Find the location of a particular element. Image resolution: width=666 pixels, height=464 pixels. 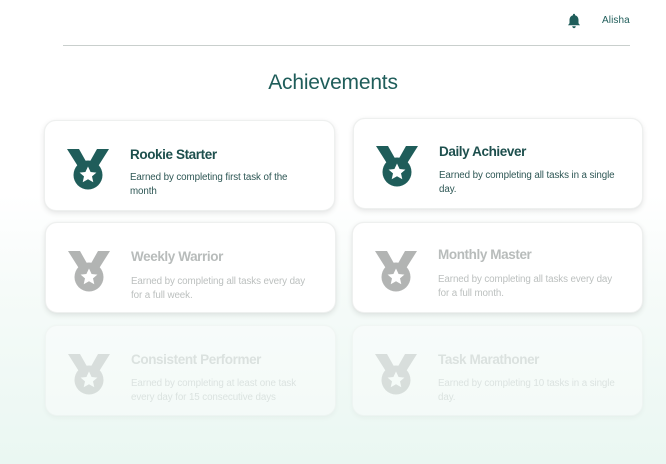

achievement-title: Weekly Warrior is located at coordinates (177, 256).